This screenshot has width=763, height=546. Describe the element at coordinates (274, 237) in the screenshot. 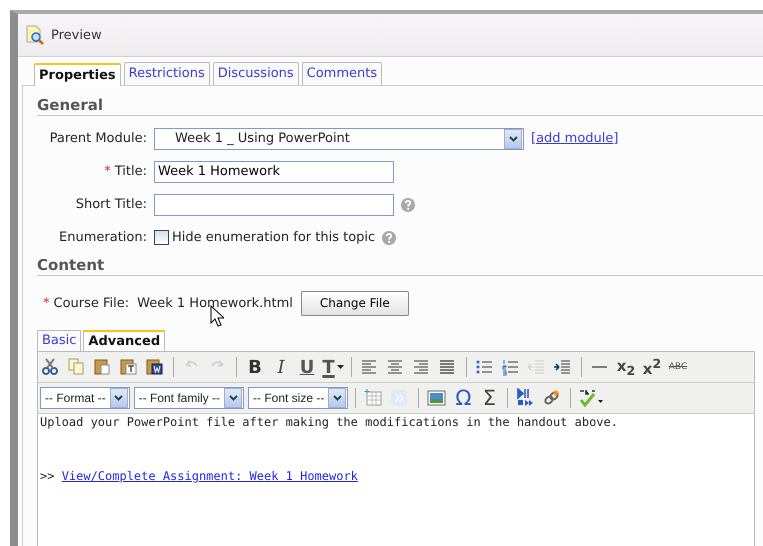

I see `checkbox-label: Hide enumeration for this topic` at that location.